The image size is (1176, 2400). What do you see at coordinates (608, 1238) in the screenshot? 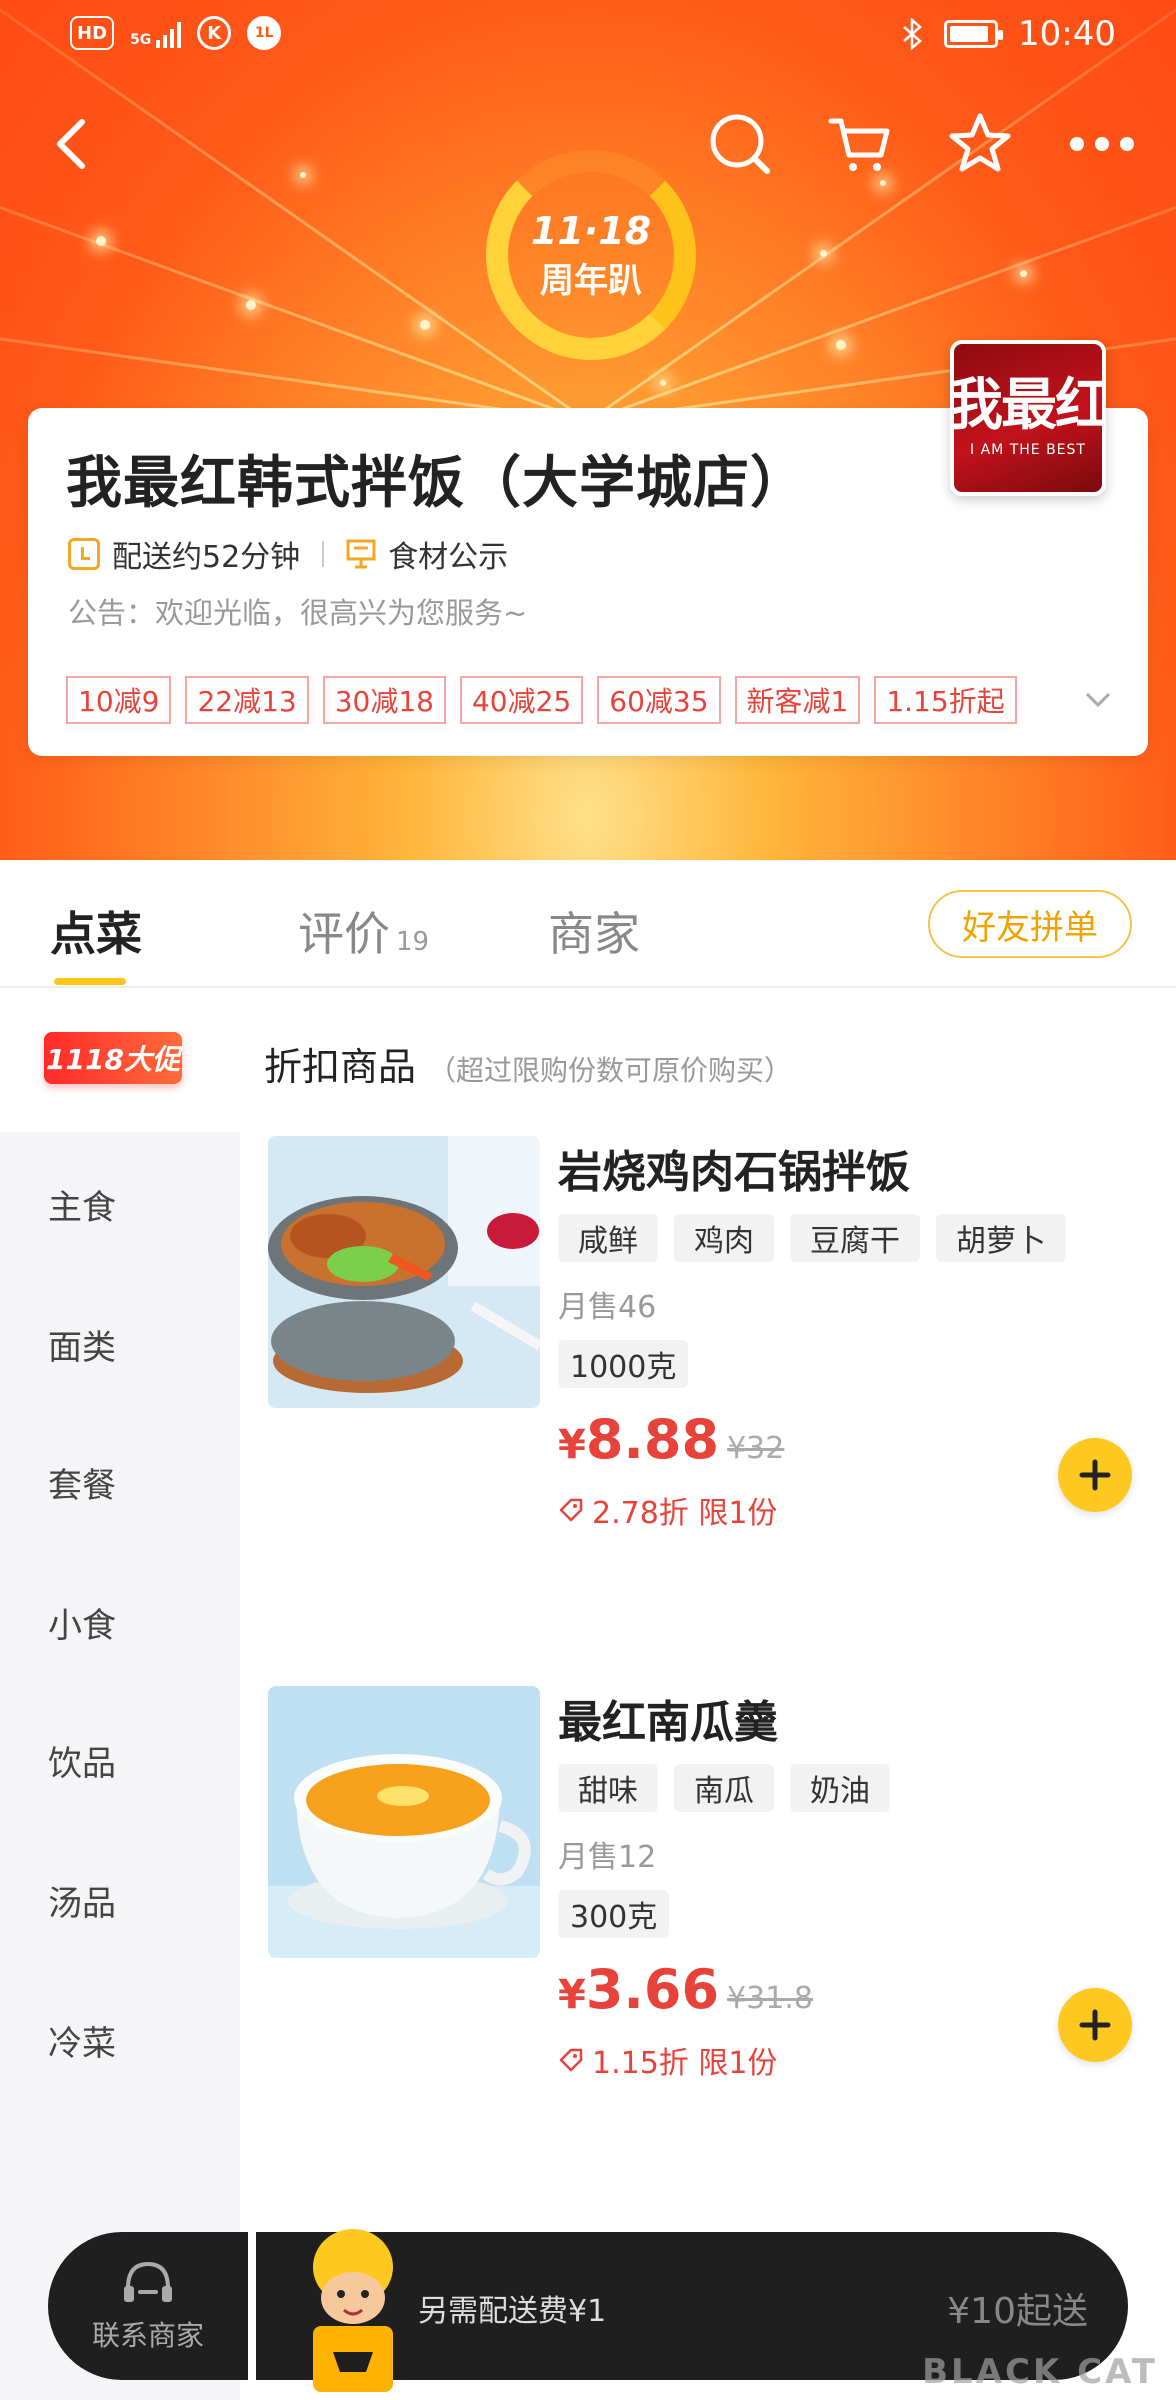
I see `product-tag: 咸鲜` at bounding box center [608, 1238].